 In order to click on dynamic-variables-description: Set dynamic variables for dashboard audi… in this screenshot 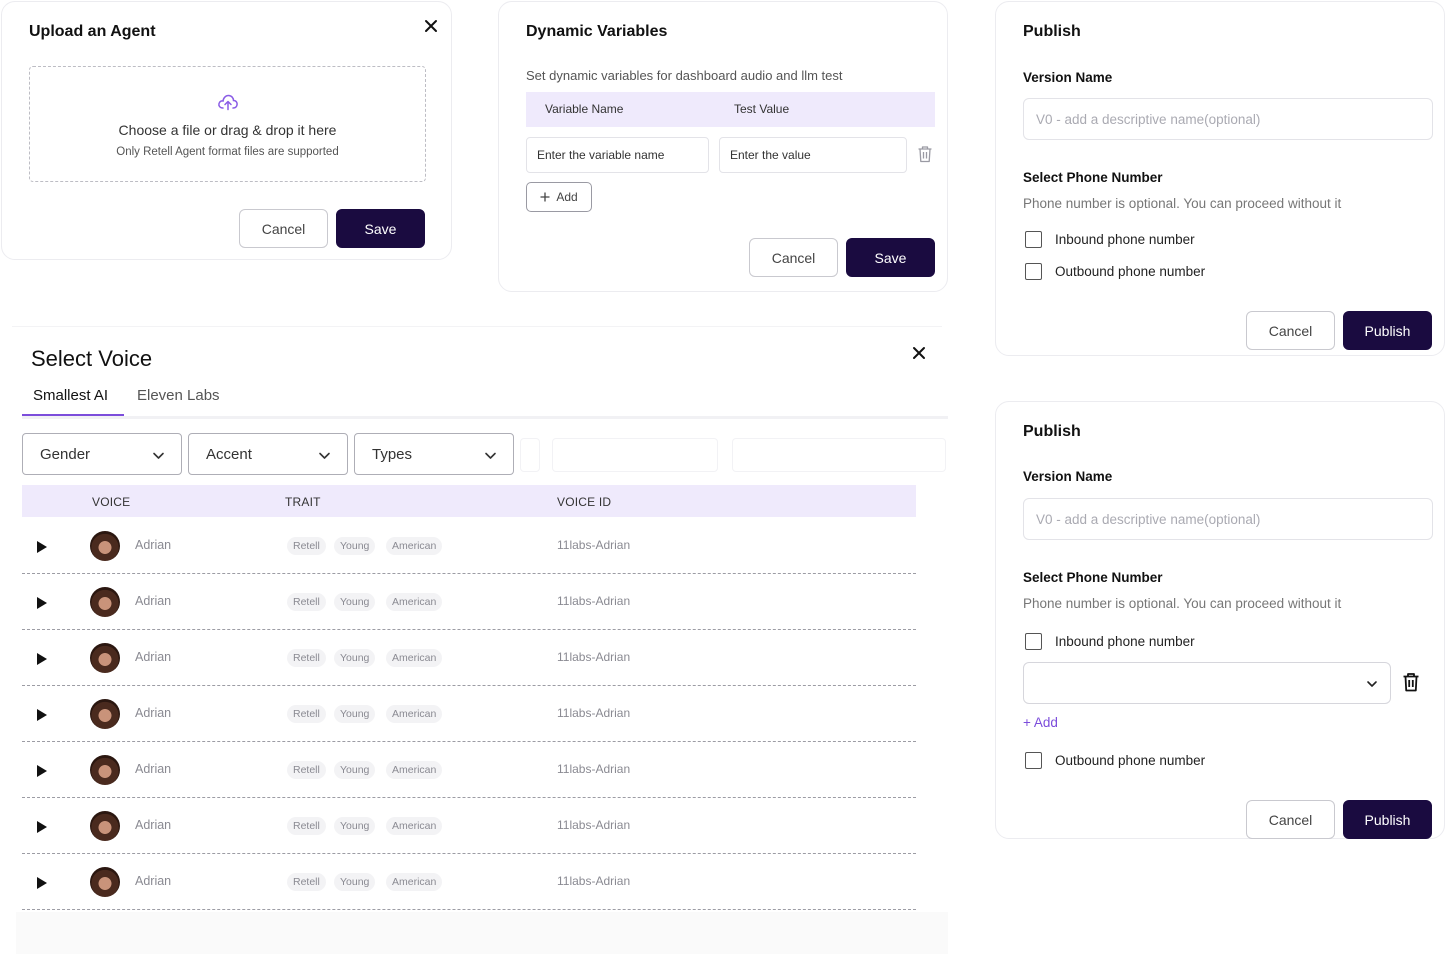, I will do `click(684, 75)`.